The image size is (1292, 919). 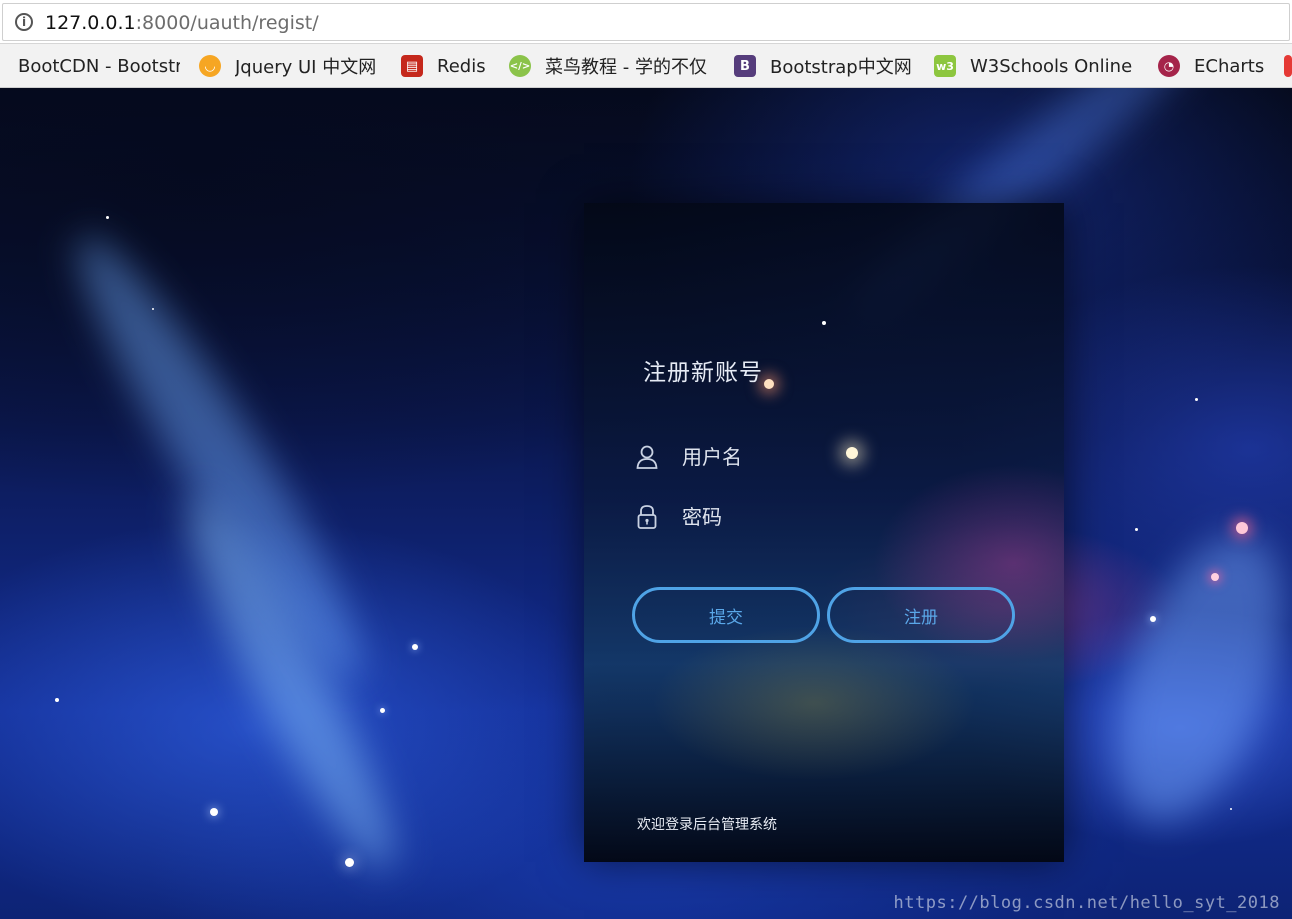 I want to click on lock-icon, so click(x=647, y=517).